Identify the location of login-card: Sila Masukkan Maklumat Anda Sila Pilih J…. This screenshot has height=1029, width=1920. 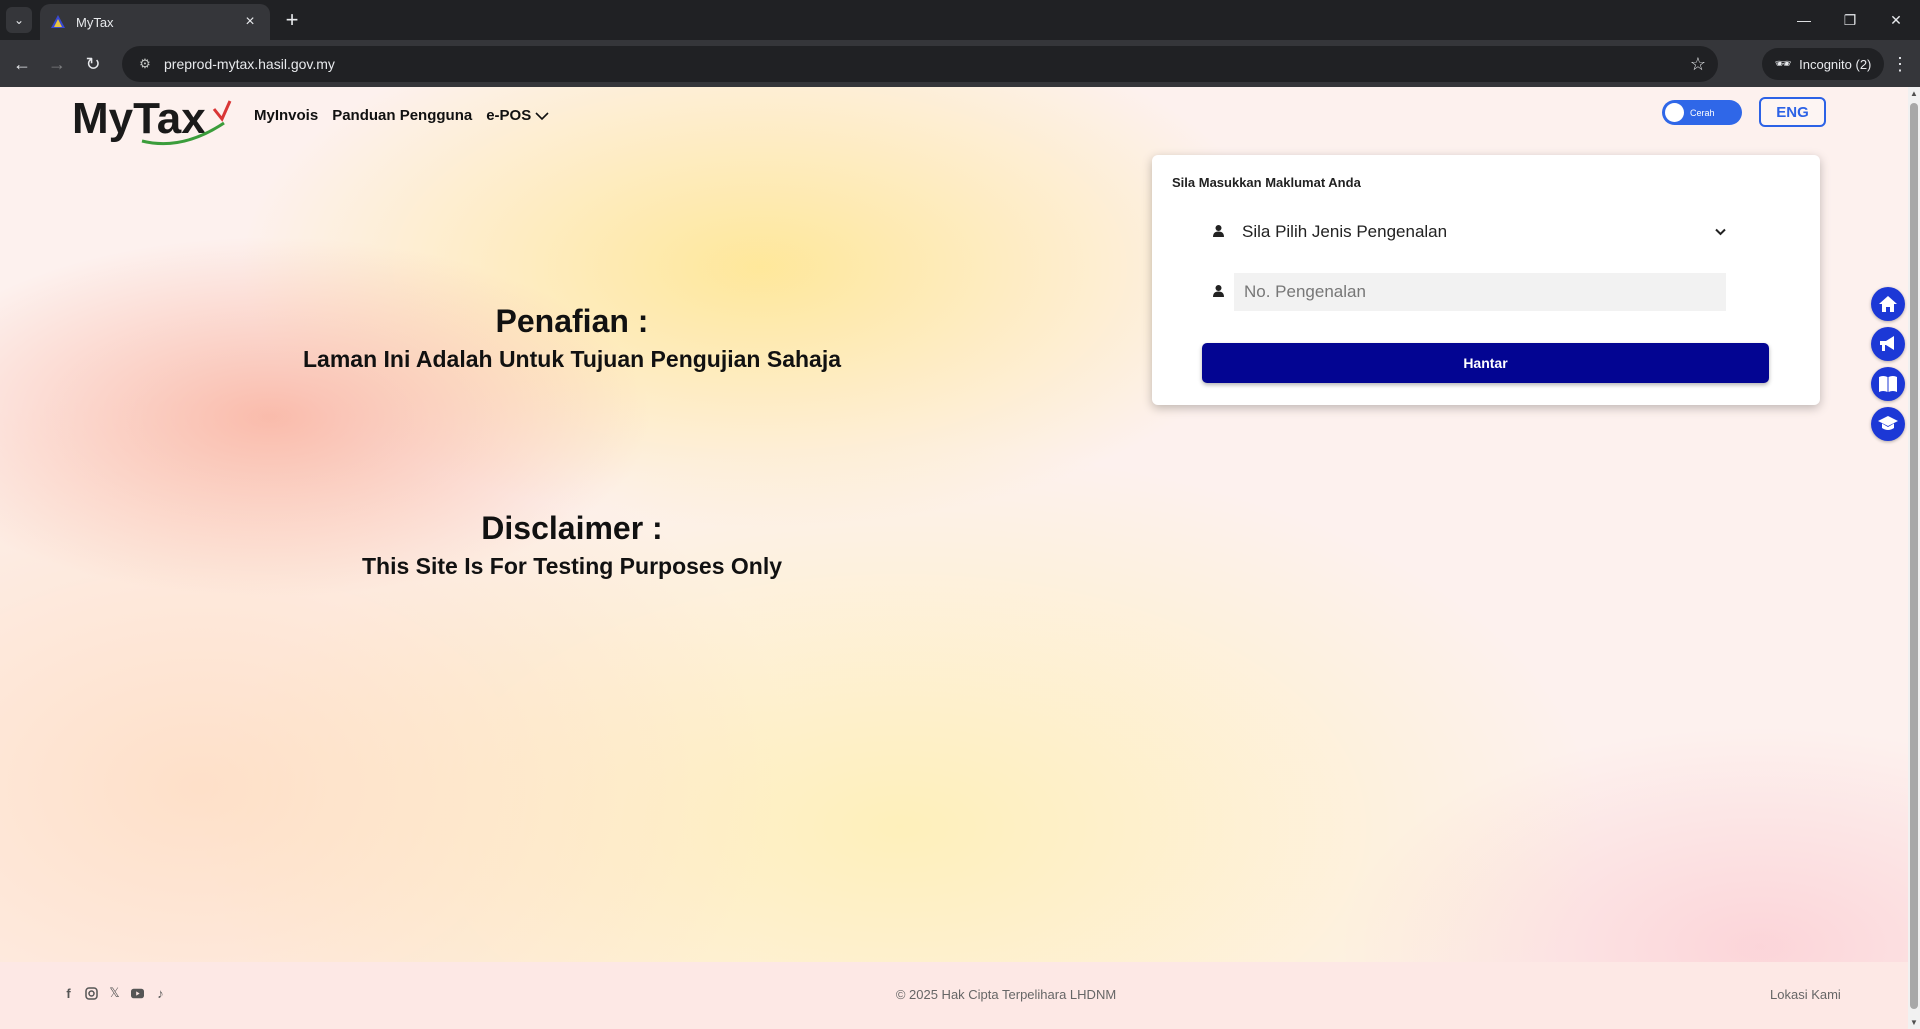
(1486, 280).